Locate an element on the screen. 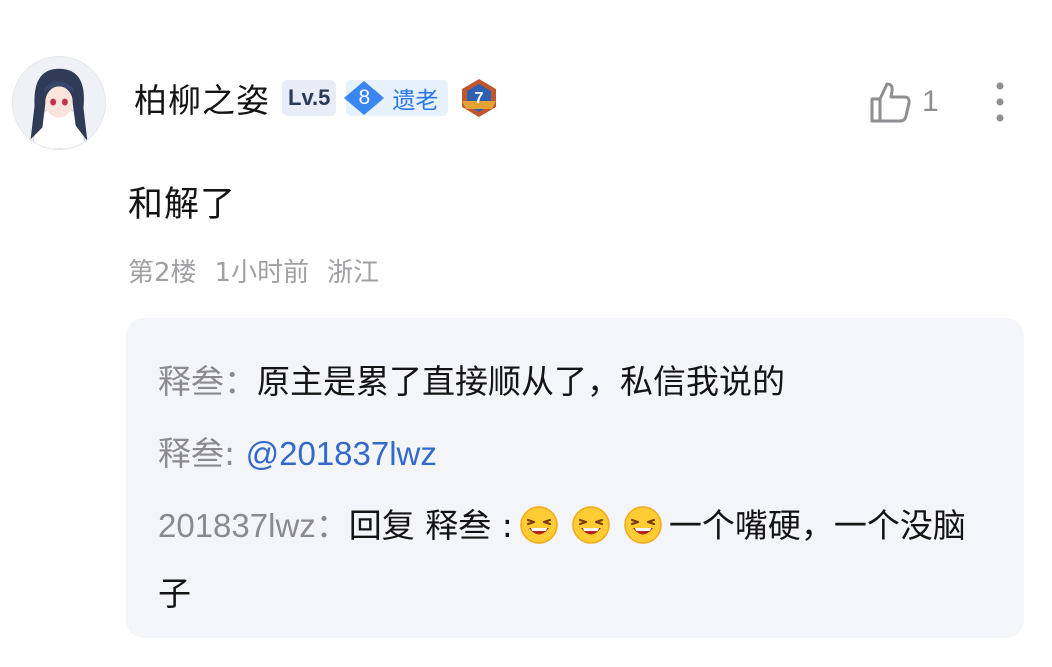 This screenshot has width=1052, height=667. comment-header: 柏柳之姿 Lv.5 8 遗老 7 is located at coordinates (317, 98).